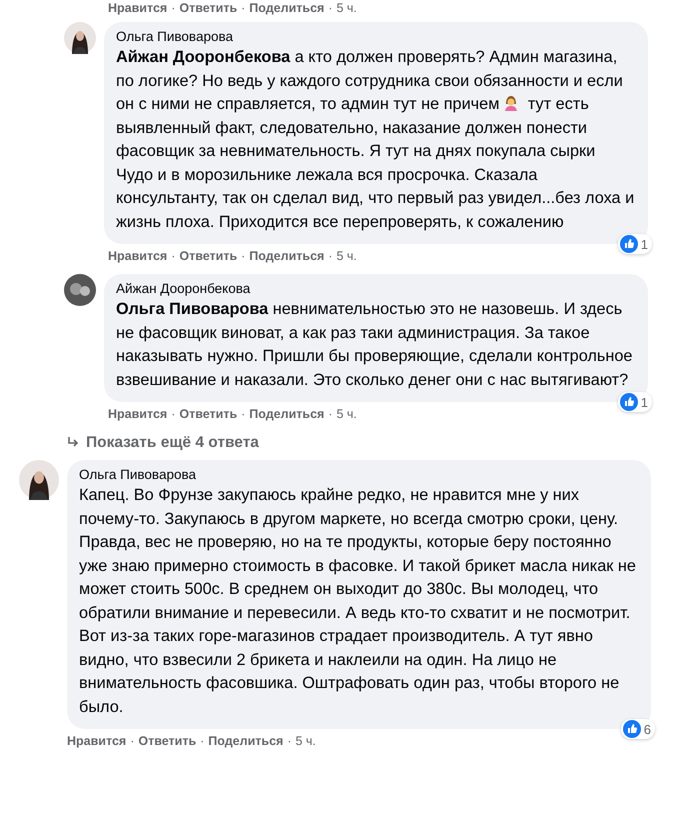  I want to click on comment-text: Ольга Пивоварова невнимательностью это не назовешь. И здесь не фасовщик виноват, а как раз таки администрация. За такое наказывать нужно. Пришли бы проверяющие, сделали контрольное взвешивание и наказали. Это сколько денег они с нас вытягивают?, so click(375, 344).